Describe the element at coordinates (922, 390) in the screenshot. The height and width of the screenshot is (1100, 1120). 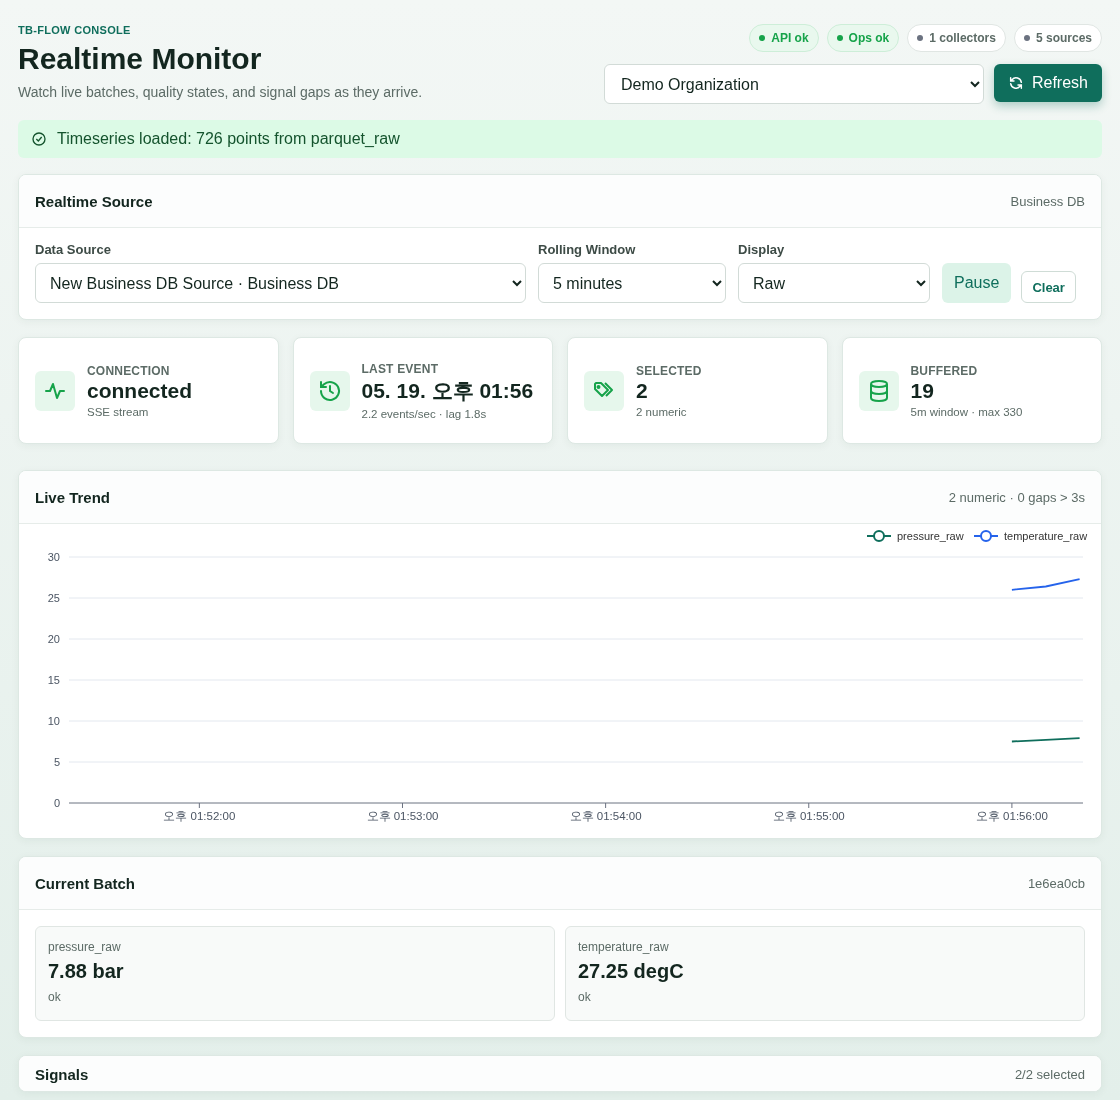
I see `stat-value: 19` at that location.